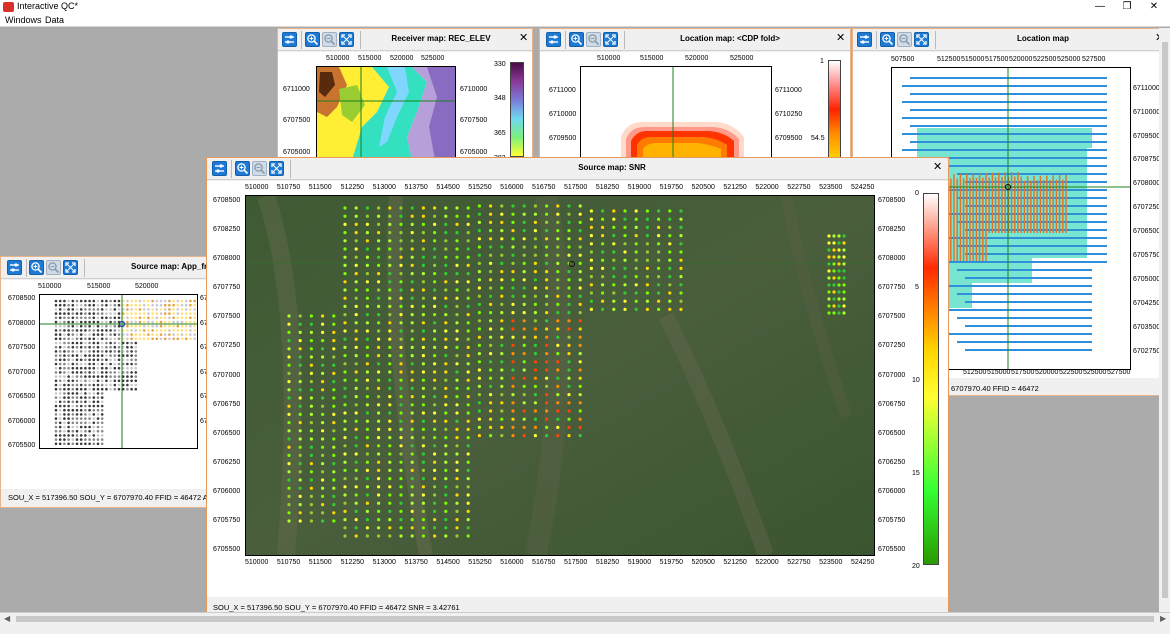  I want to click on scroll-right-icon: ▶, so click(1163, 618).